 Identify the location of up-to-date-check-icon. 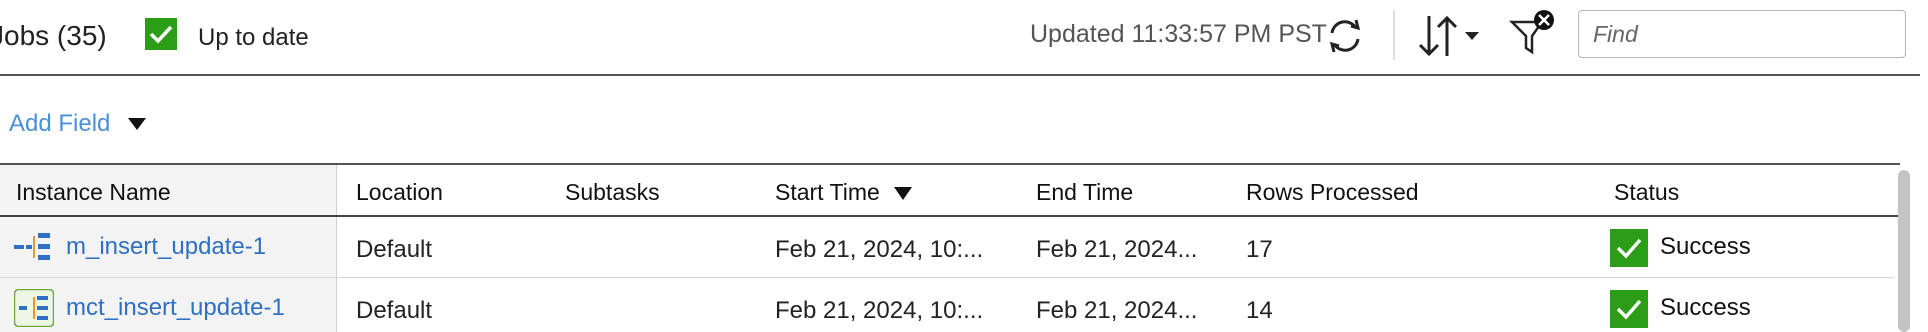
(161, 34).